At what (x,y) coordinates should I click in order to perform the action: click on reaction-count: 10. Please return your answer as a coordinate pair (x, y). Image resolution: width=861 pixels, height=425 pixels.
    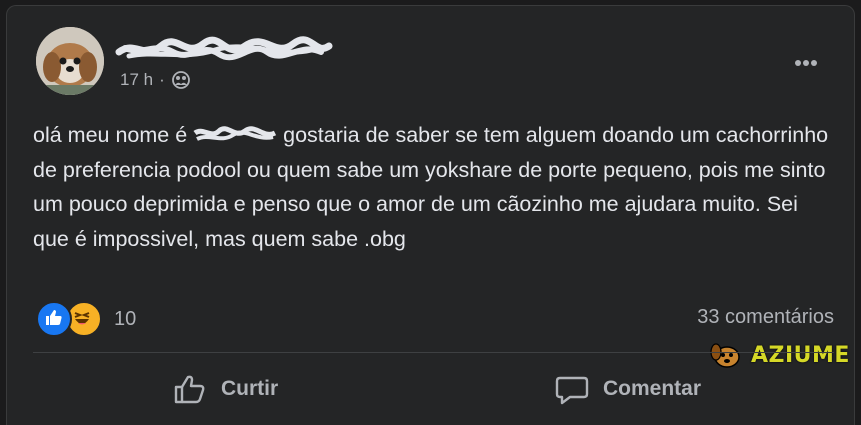
    Looking at the image, I should click on (125, 318).